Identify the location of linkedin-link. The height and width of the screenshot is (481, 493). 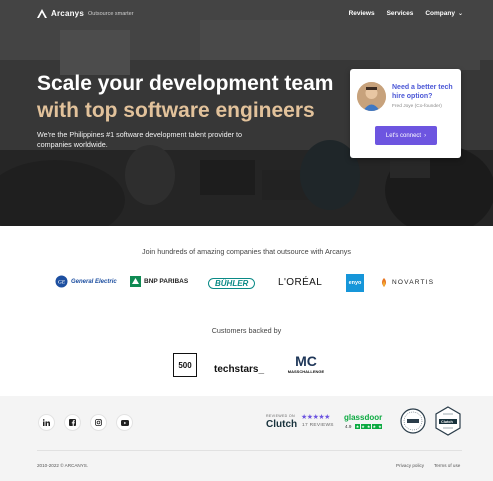
(46, 422).